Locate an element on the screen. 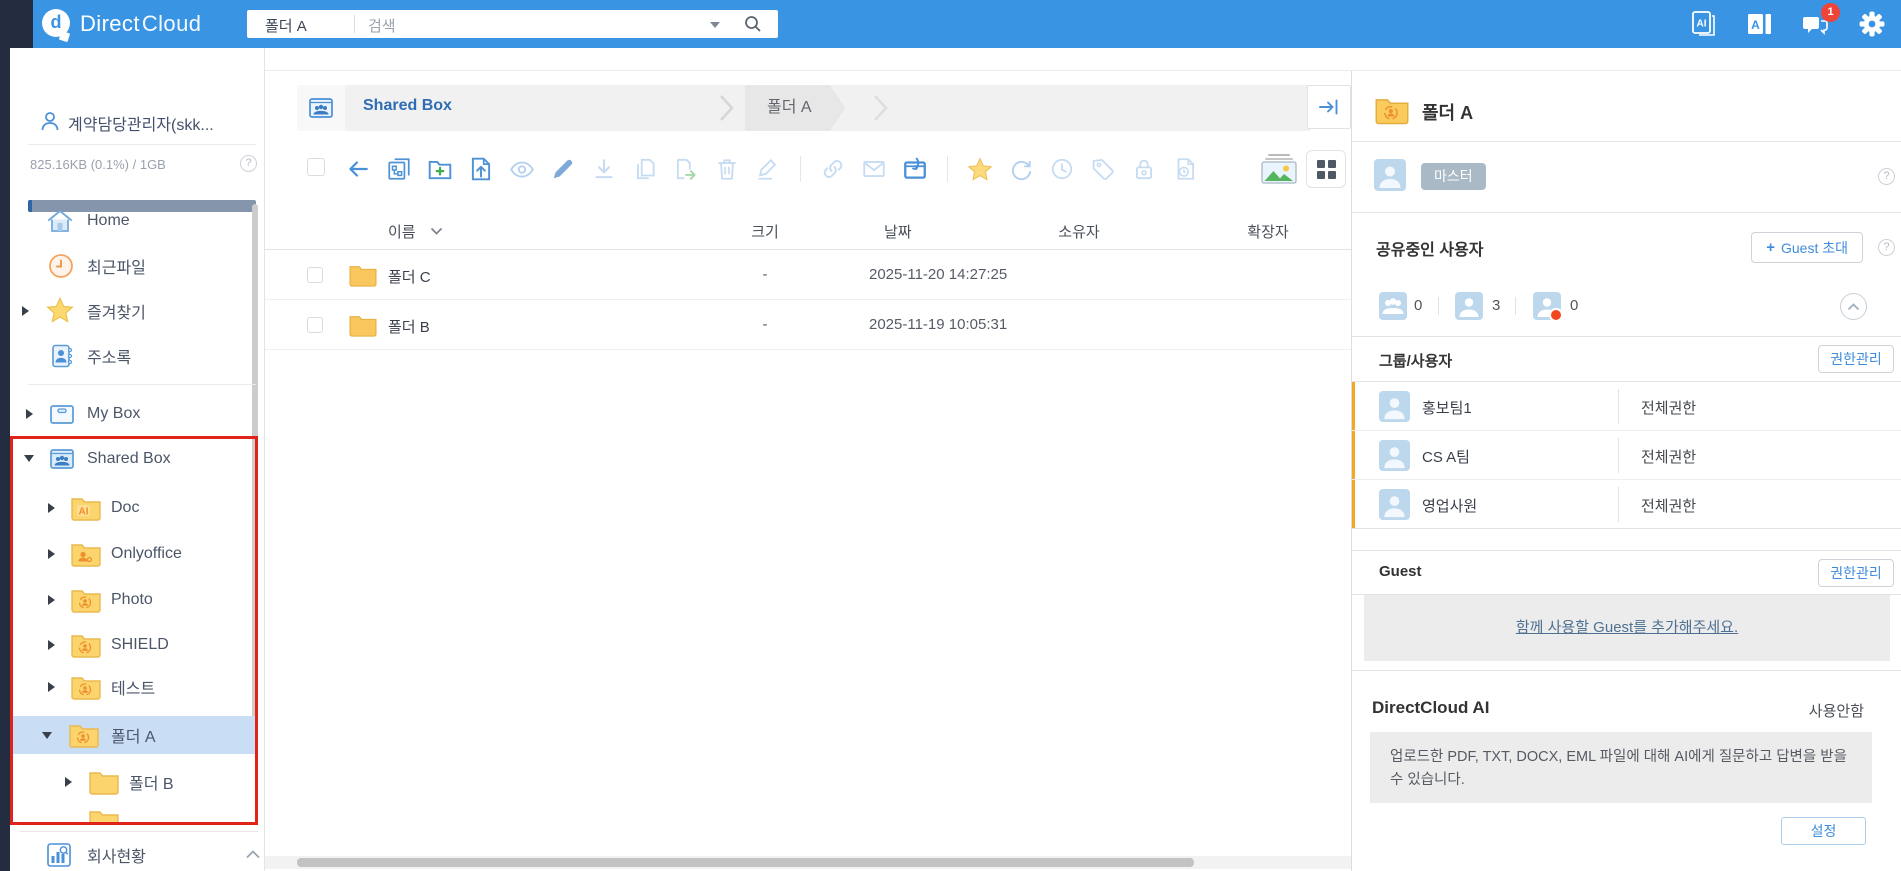  permission-row: 영업사원 전체권한 is located at coordinates (1626, 504).